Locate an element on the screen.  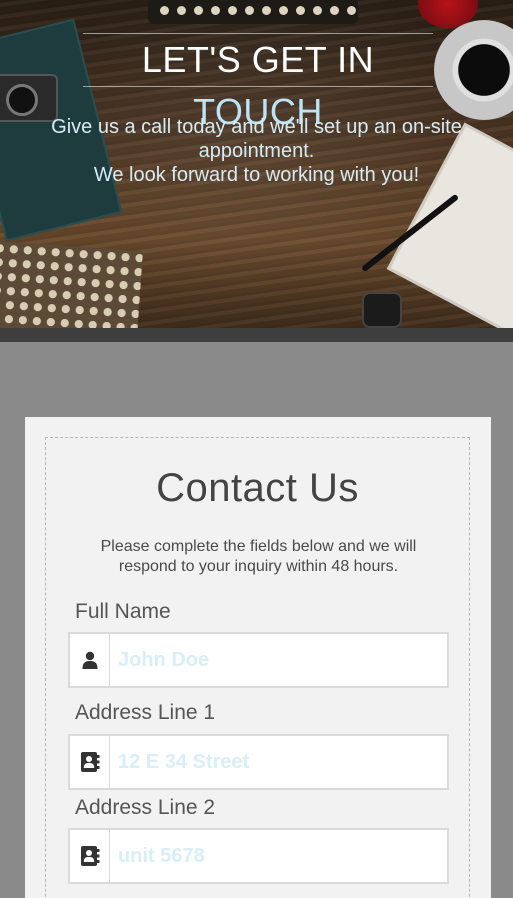
address-line-2-label: Address Line 2 is located at coordinates (145, 807).